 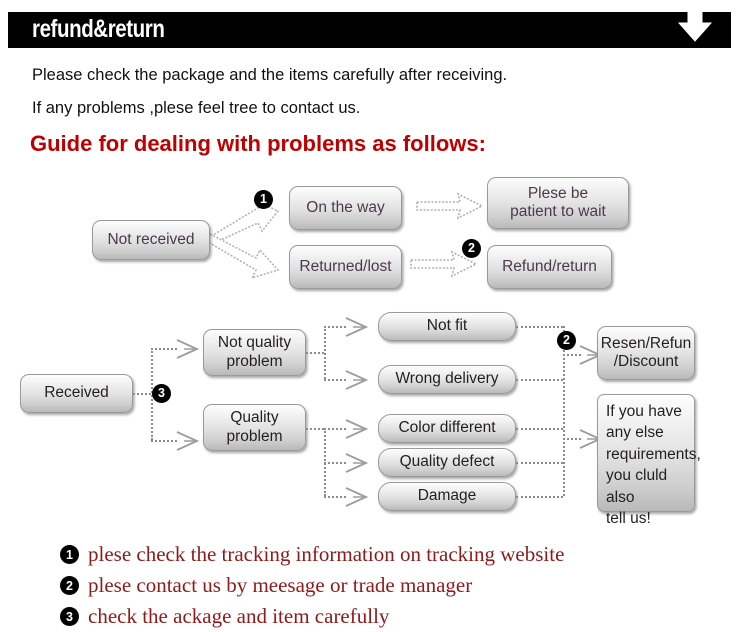 What do you see at coordinates (646, 343) in the screenshot?
I see `node-outcome-line1: Resen/Refun` at bounding box center [646, 343].